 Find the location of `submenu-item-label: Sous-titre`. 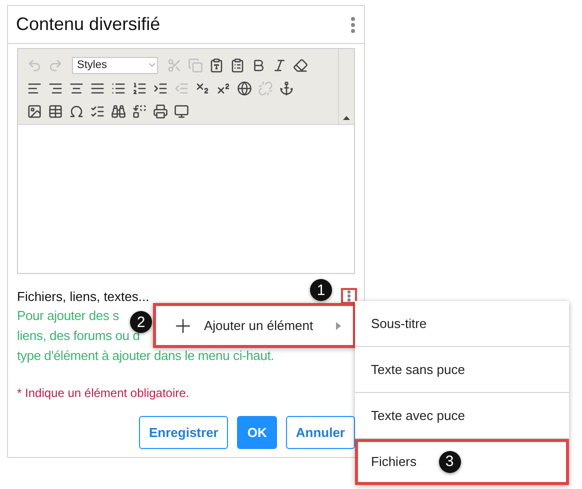

submenu-item-label: Sous-titre is located at coordinates (399, 323).